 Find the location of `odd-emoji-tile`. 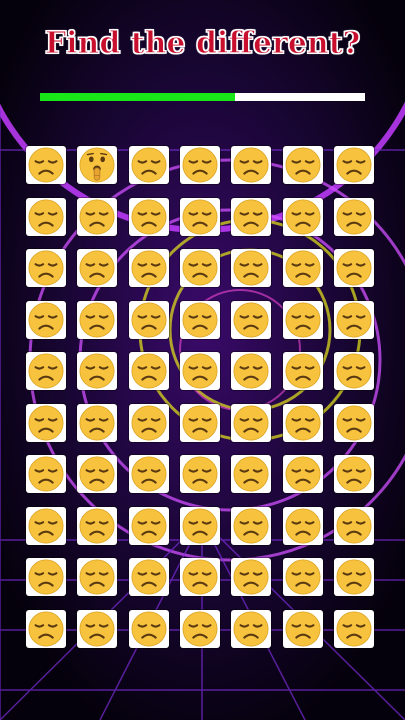

odd-emoji-tile is located at coordinates (97, 165).